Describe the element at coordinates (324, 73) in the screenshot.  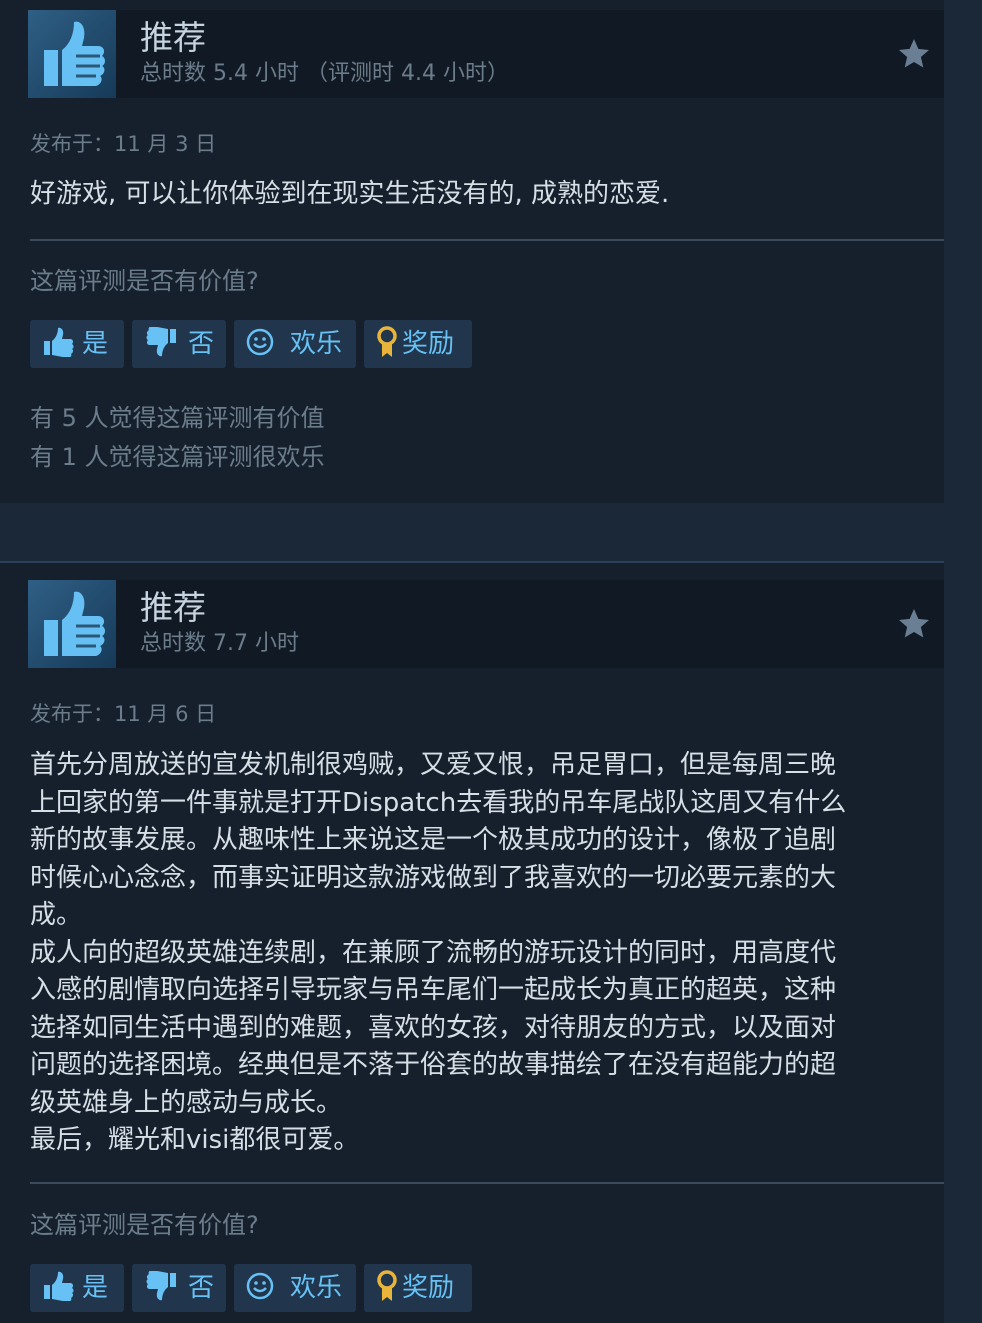
I see `playtime-hours: 总时数 5.4 小时 （评测时 4.4 小时）` at that location.